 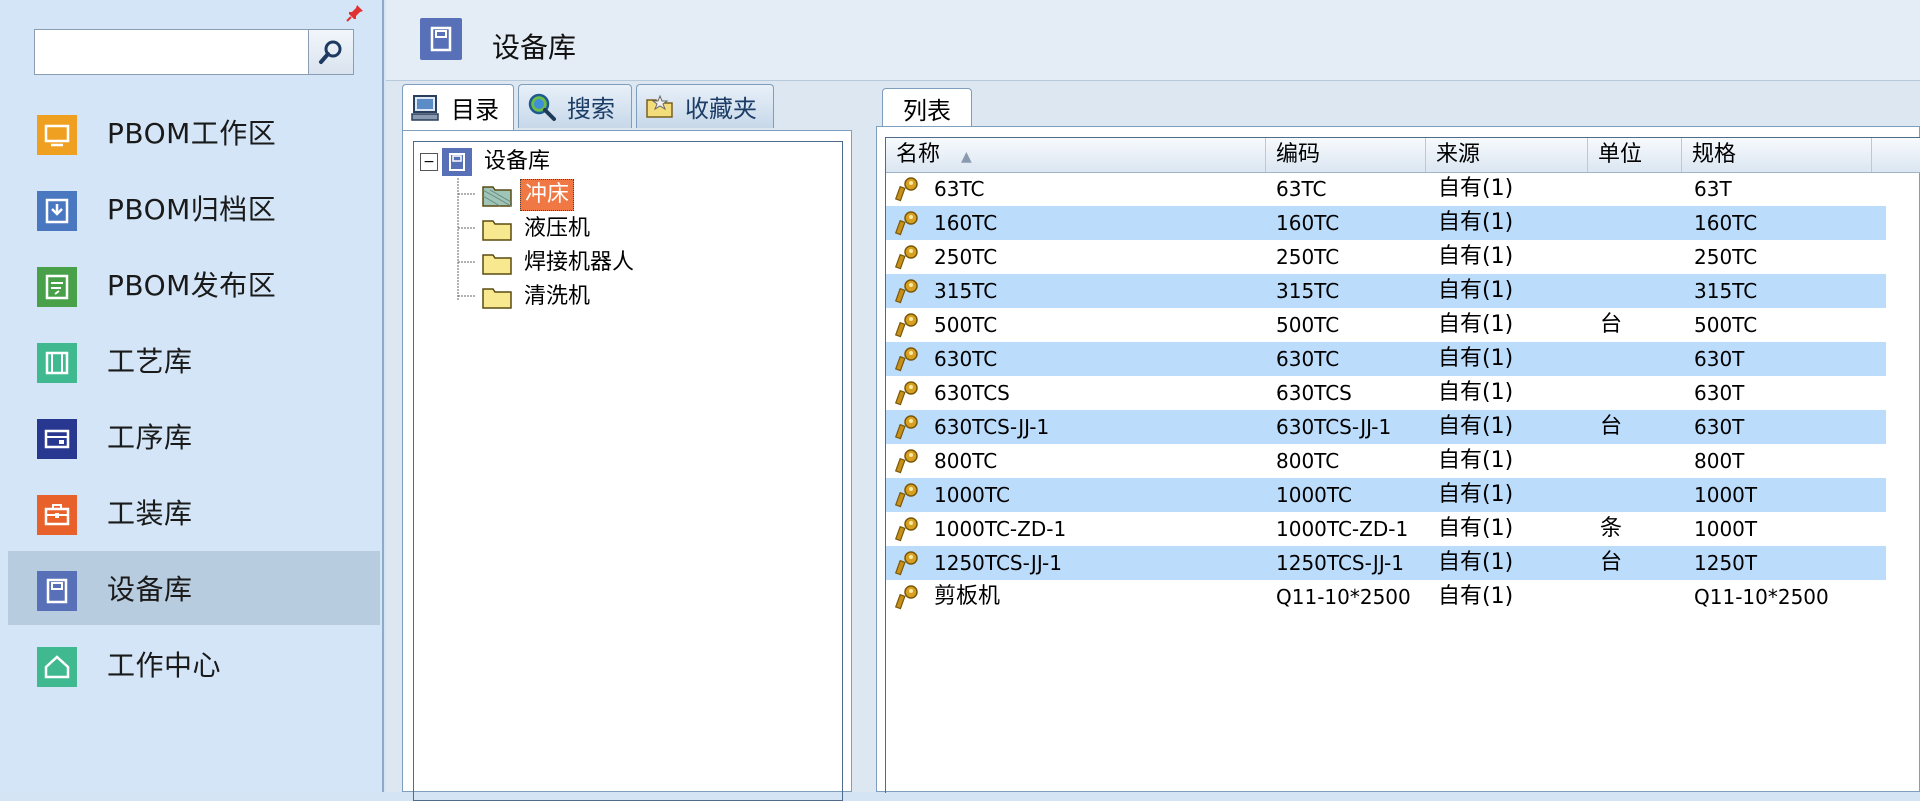 I want to click on tab-label: 列表, so click(x=927, y=111).